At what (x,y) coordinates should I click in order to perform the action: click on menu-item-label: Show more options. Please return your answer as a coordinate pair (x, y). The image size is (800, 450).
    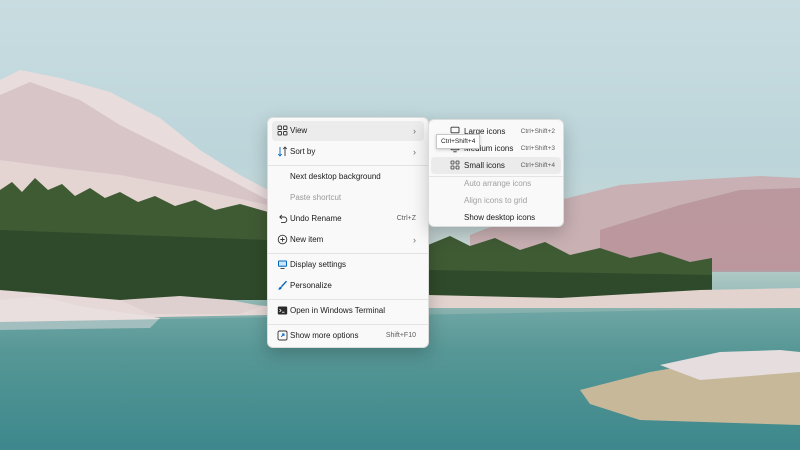
    Looking at the image, I should click on (324, 335).